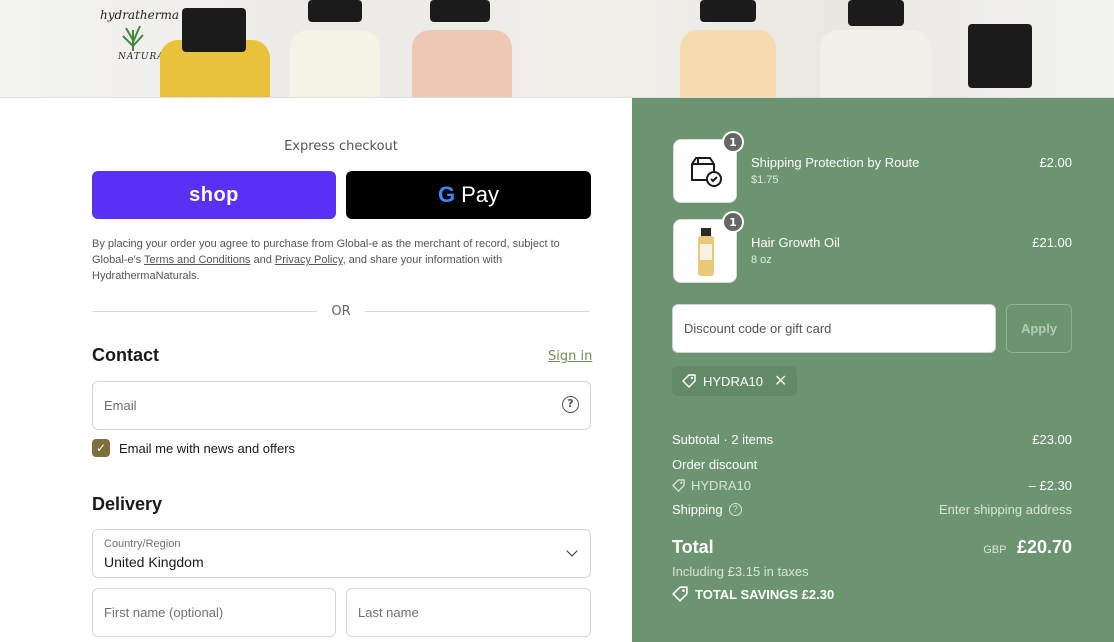 The width and height of the screenshot is (1114, 642). I want to click on newsletter-checkbox: ✓, so click(101, 448).